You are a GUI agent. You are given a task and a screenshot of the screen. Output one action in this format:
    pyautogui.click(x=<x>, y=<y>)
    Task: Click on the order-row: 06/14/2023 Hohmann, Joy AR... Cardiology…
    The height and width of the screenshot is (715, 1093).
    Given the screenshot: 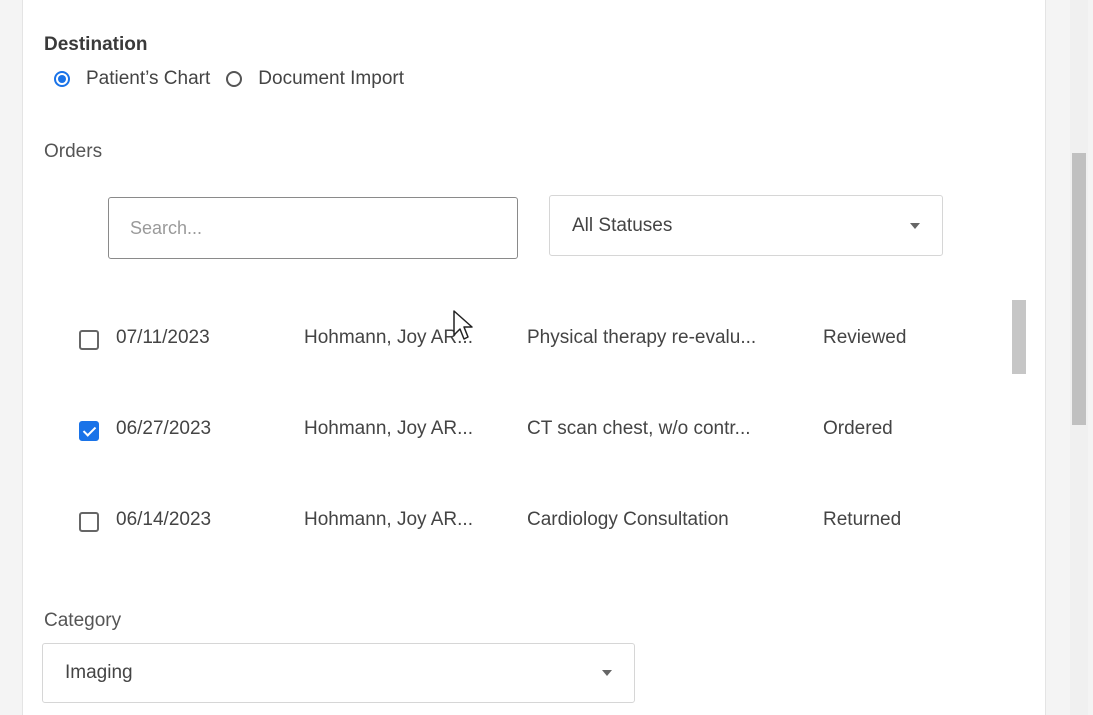 What is the action you would take?
    pyautogui.click(x=518, y=504)
    